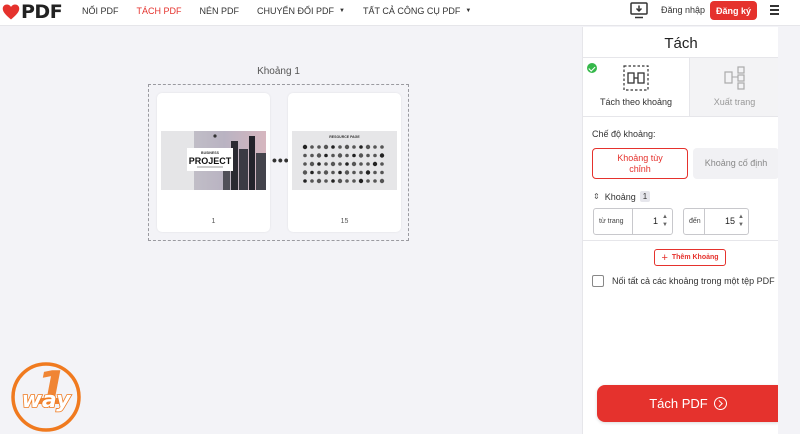 Image resolution: width=800 pixels, height=434 pixels. I want to click on thumb-kicker: BUSINESS, so click(210, 153).